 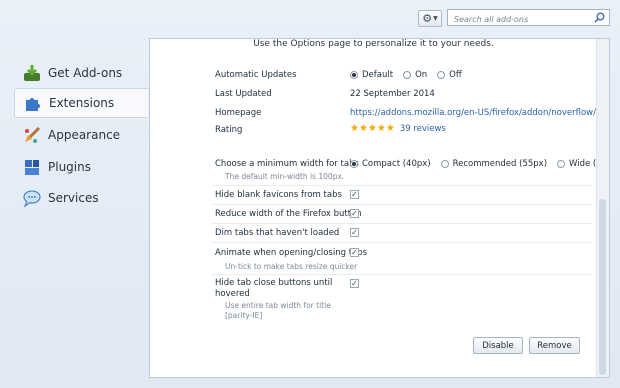 I want to click on reviews-link: 39 reviews, so click(x=423, y=129).